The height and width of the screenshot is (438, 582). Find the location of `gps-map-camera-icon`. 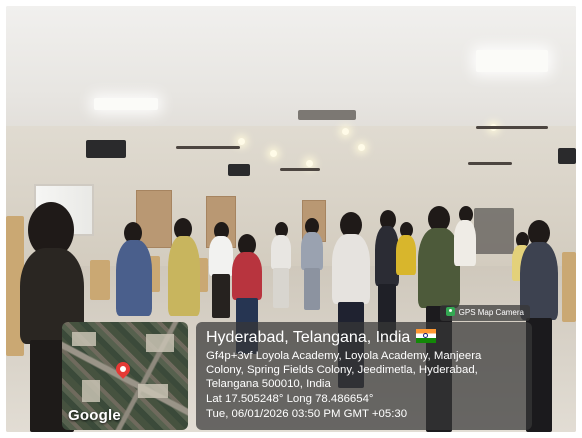

gps-map-camera-icon is located at coordinates (450, 311).